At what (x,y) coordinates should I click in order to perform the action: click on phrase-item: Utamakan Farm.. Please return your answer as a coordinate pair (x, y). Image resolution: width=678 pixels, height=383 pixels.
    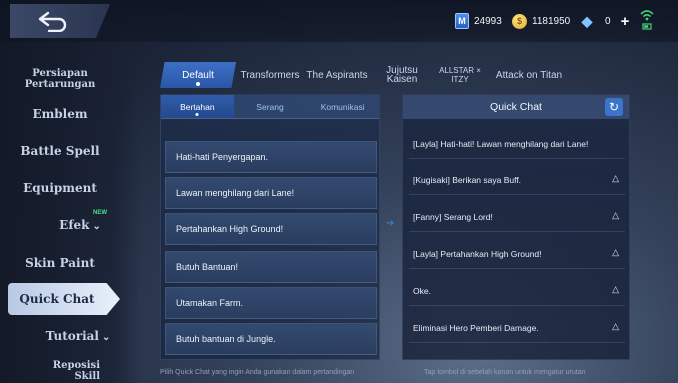
    Looking at the image, I should click on (271, 303).